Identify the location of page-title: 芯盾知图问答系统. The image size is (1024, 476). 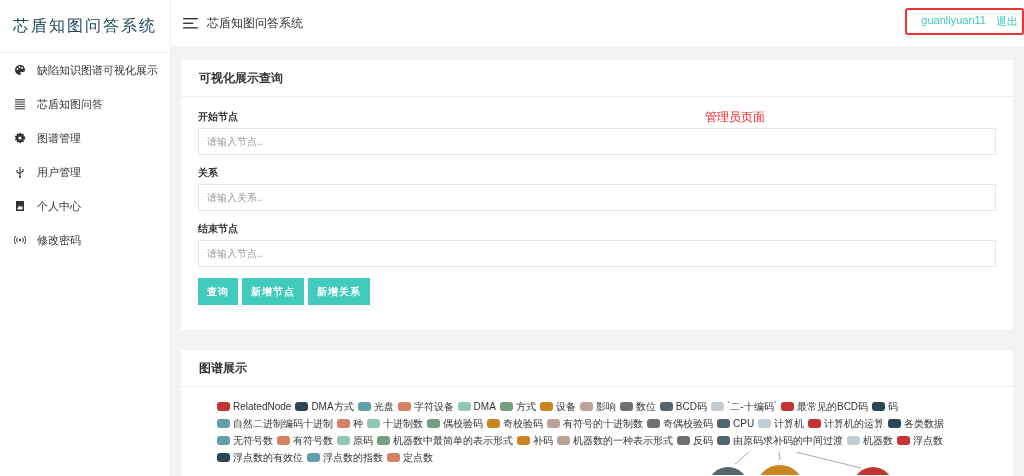
(255, 23).